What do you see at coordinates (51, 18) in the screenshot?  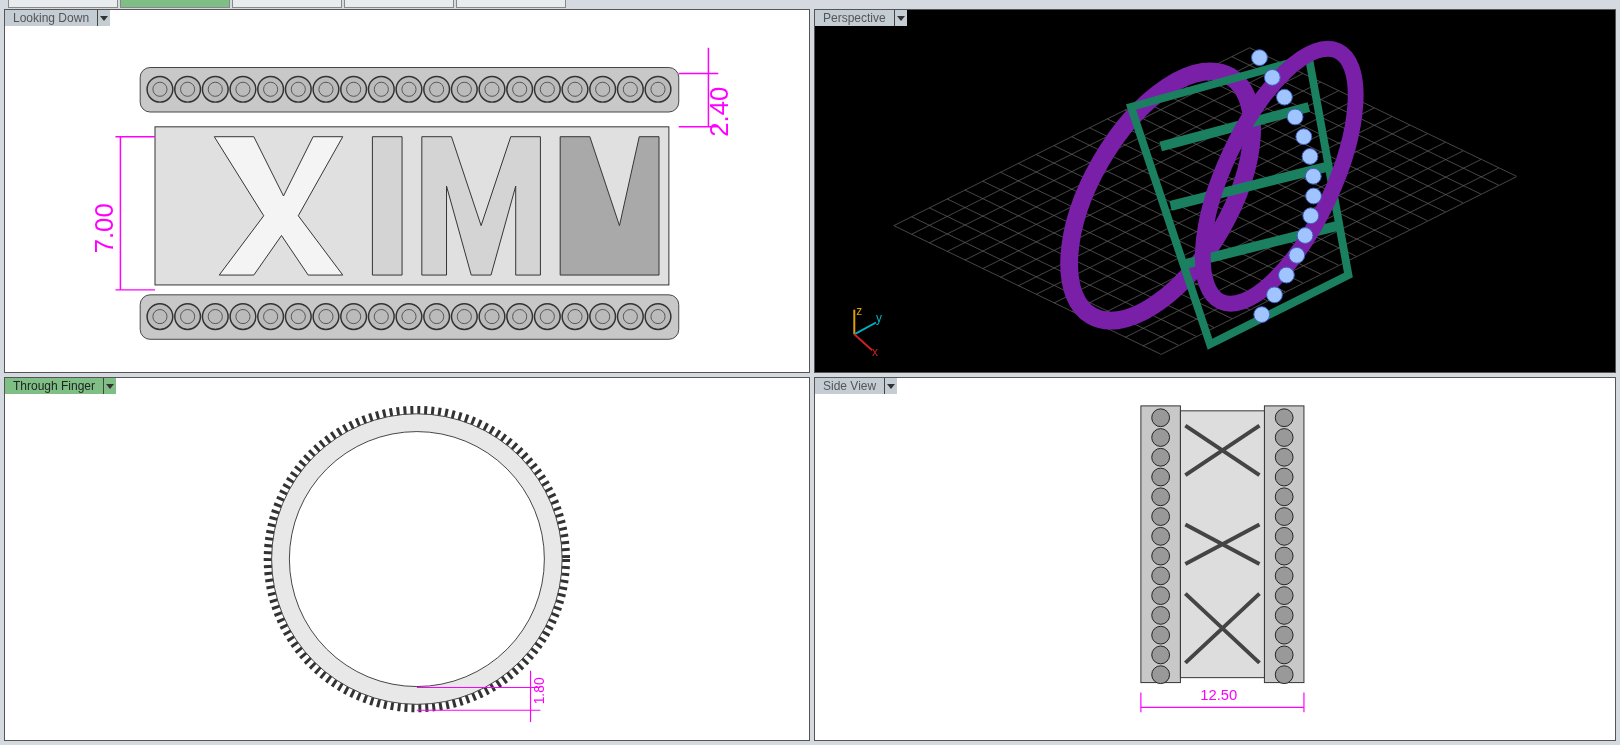 I see `viewport-title: Looking Down` at bounding box center [51, 18].